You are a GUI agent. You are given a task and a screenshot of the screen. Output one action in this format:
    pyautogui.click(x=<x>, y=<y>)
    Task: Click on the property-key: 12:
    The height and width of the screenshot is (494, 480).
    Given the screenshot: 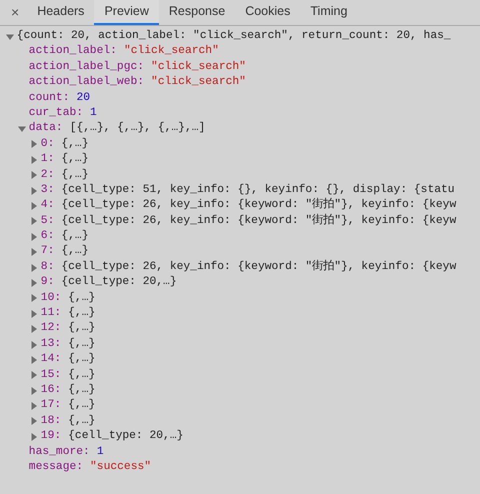 What is the action you would take?
    pyautogui.click(x=51, y=329)
    